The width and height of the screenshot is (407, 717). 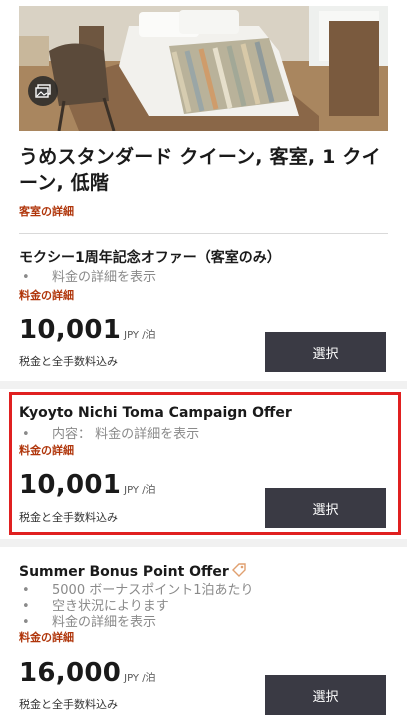 What do you see at coordinates (200, 170) in the screenshot?
I see `room-title: うめスタンダード クイーン, 客室, 1 クイーン, 低階` at bounding box center [200, 170].